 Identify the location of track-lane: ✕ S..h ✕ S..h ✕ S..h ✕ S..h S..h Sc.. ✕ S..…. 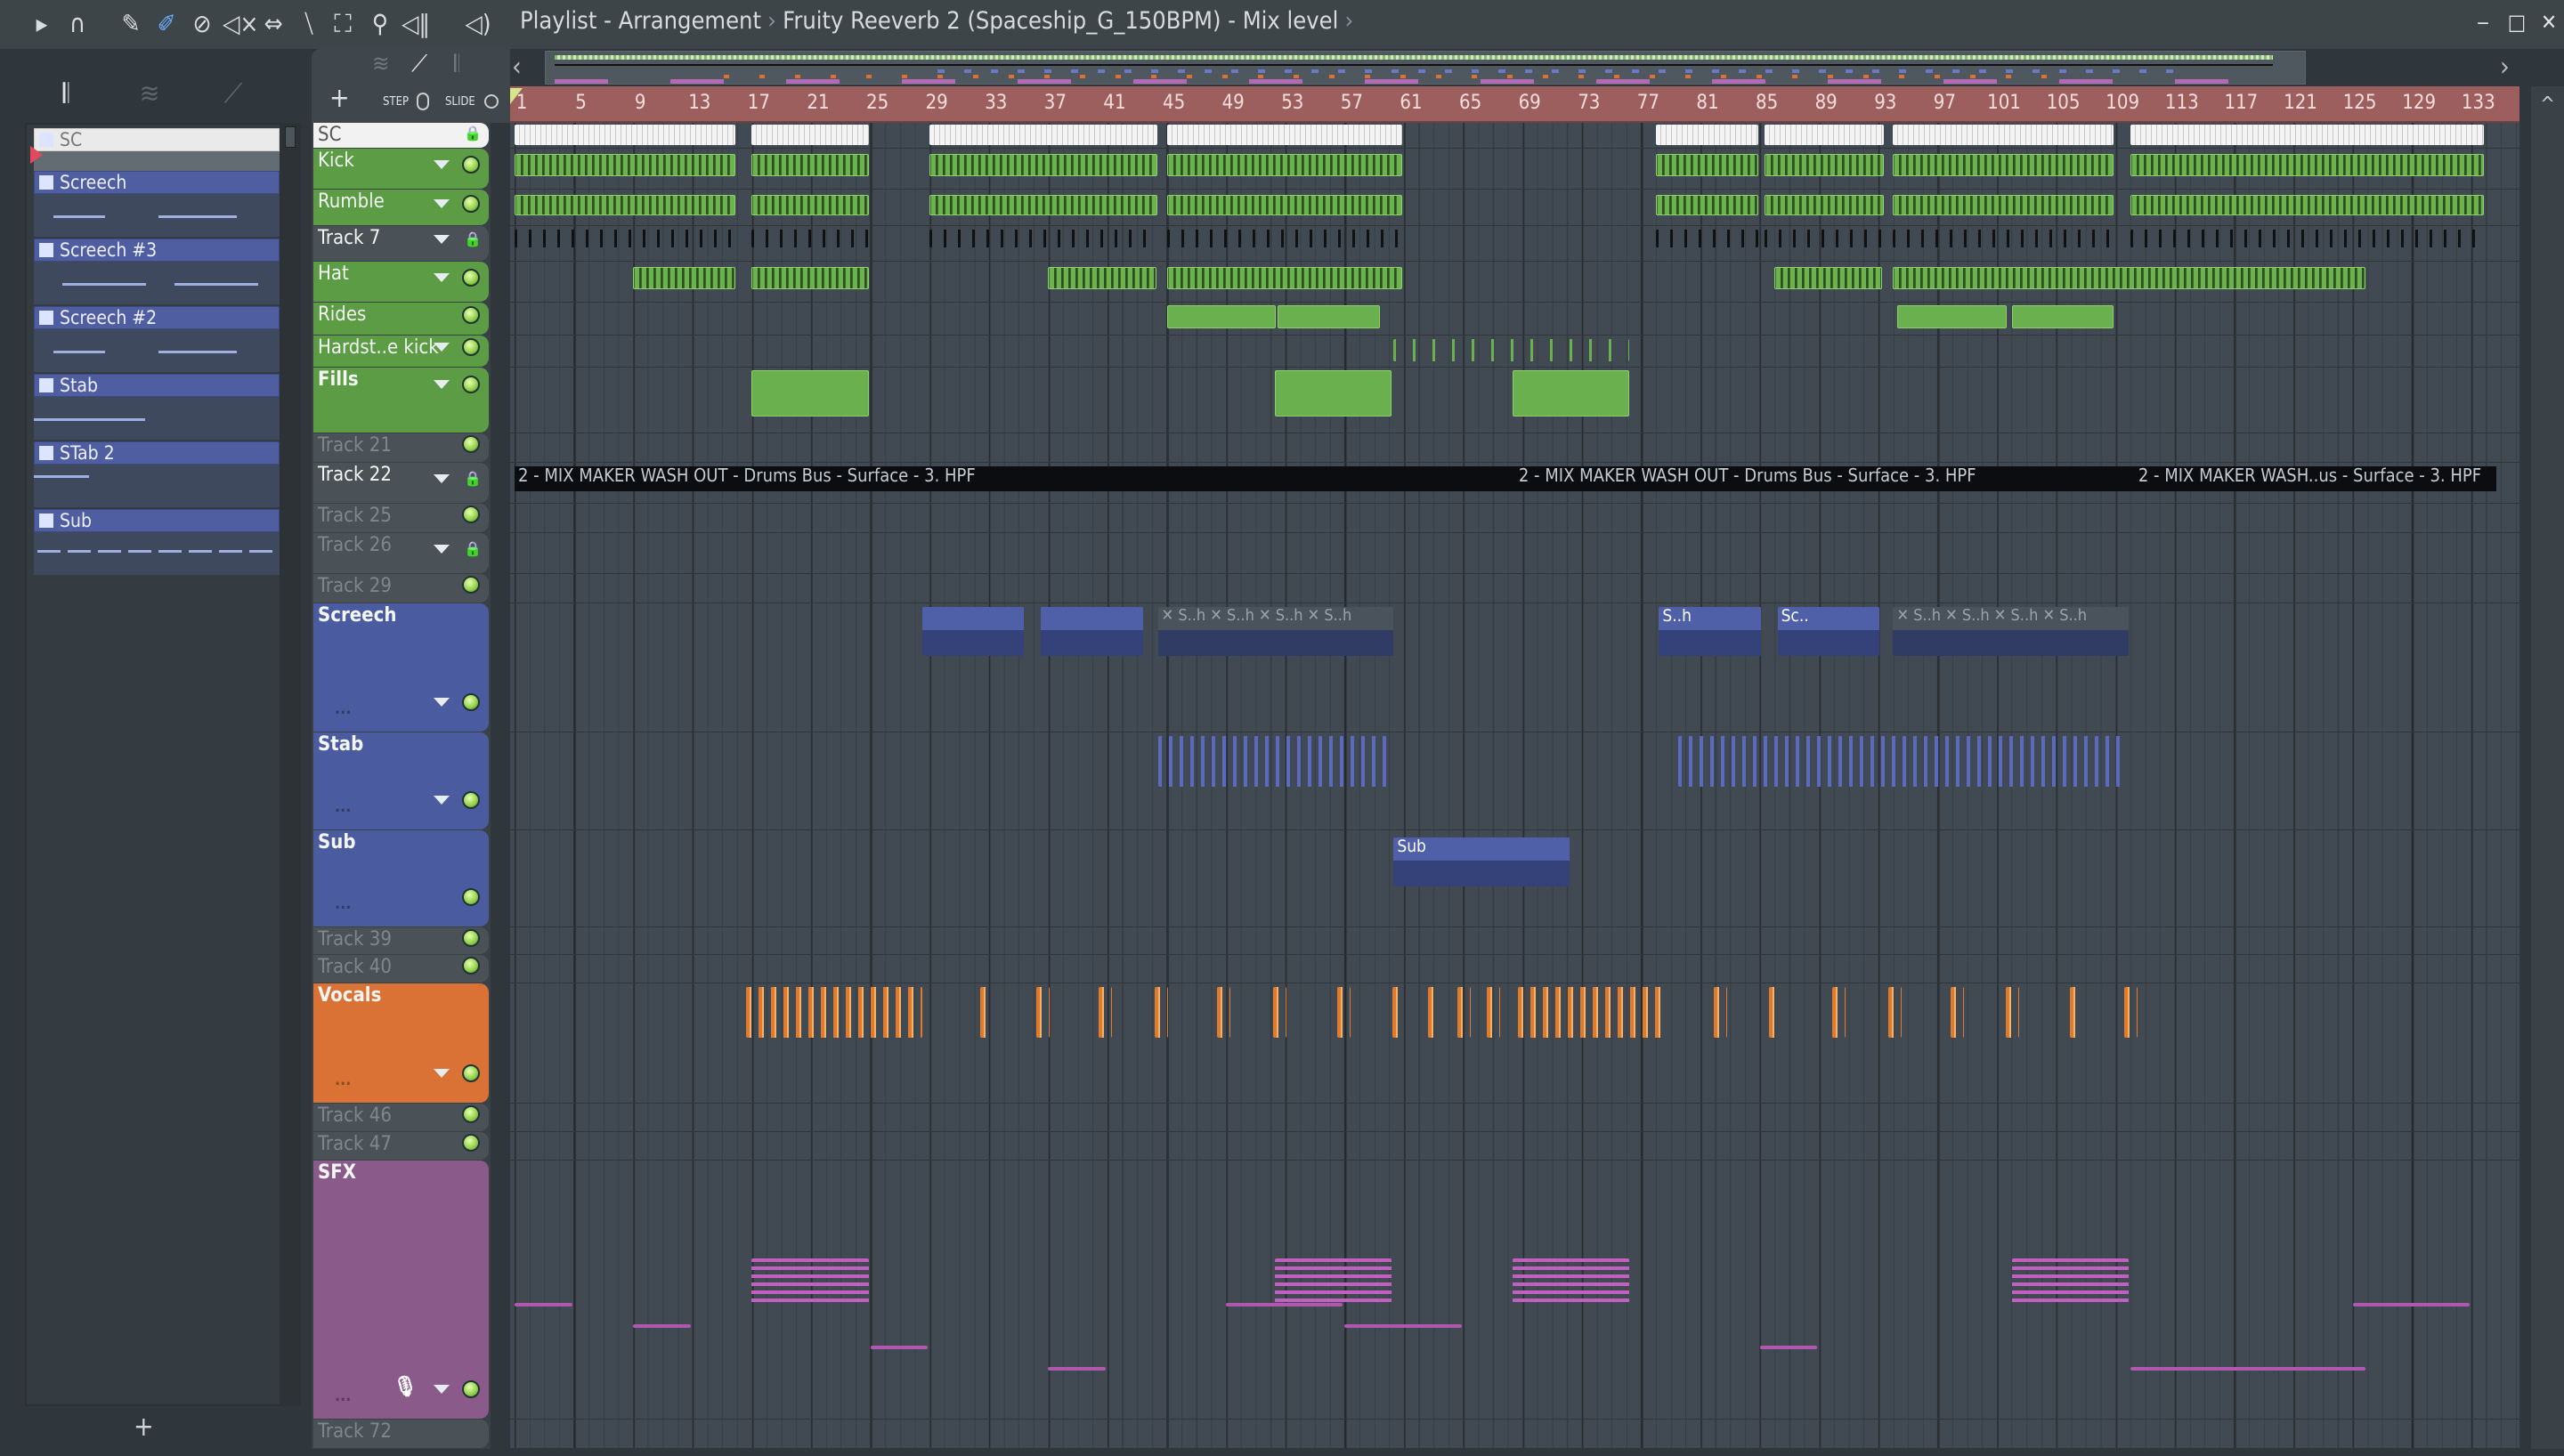
(1514, 667).